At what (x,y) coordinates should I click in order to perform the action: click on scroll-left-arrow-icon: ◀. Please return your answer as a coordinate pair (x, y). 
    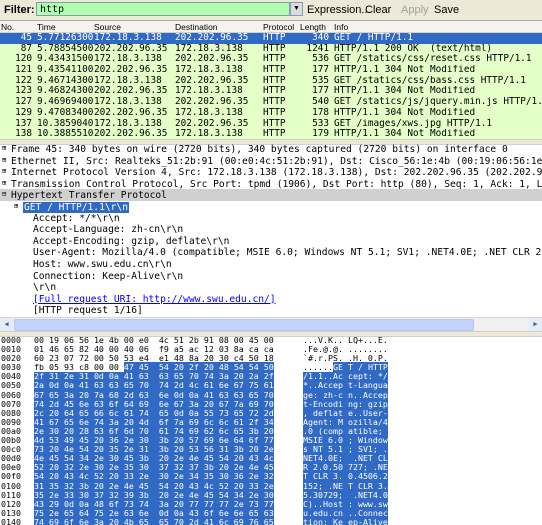
    Looking at the image, I should click on (6, 324).